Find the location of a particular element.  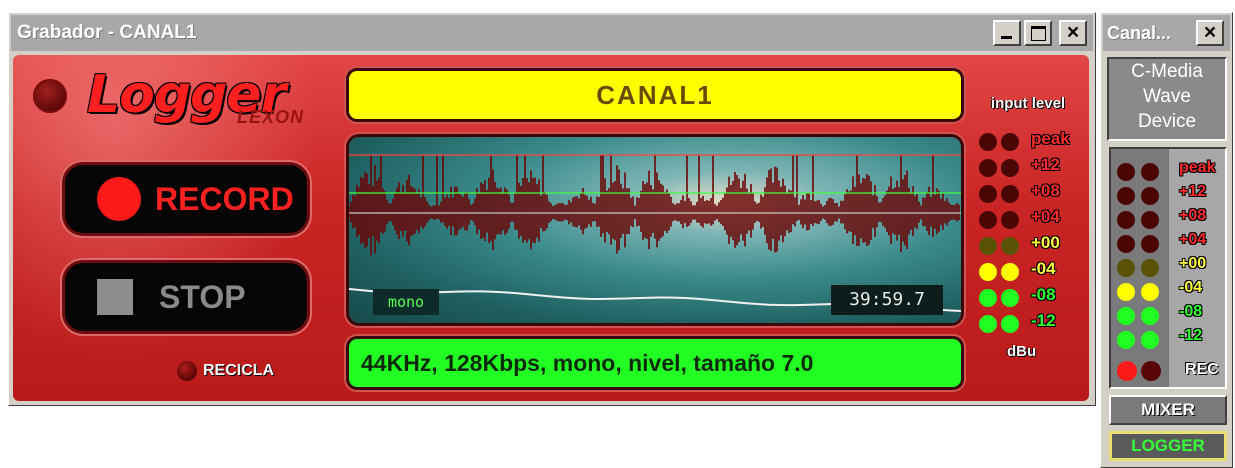

device-name-line: C-Media is located at coordinates (1167, 71).